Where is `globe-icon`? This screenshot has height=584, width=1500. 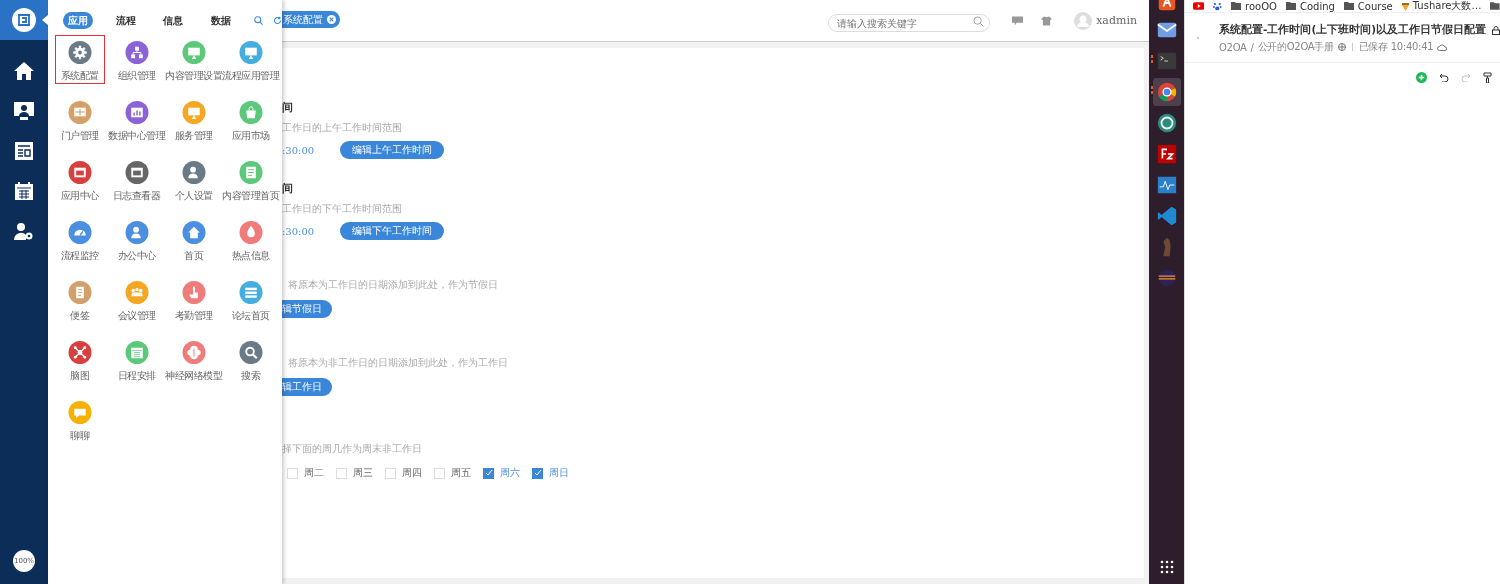 globe-icon is located at coordinates (1341, 47).